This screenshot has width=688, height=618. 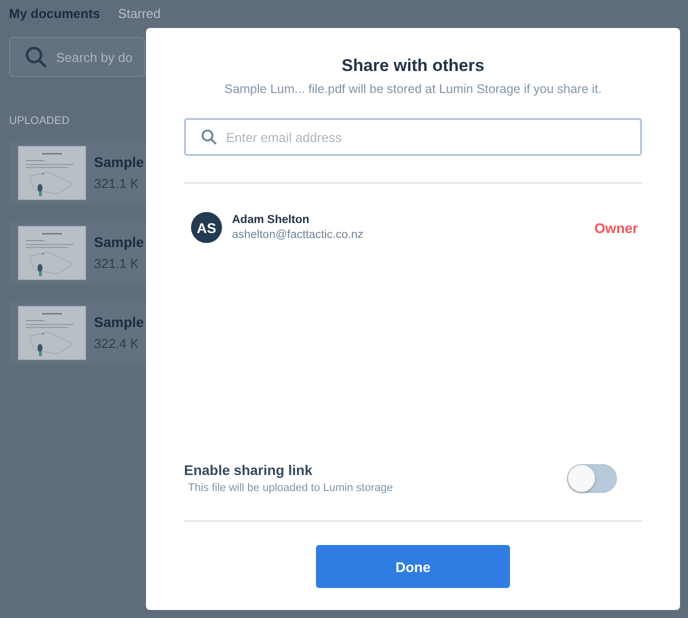 What do you see at coordinates (413, 66) in the screenshot?
I see `dialog-title: Share with others` at bounding box center [413, 66].